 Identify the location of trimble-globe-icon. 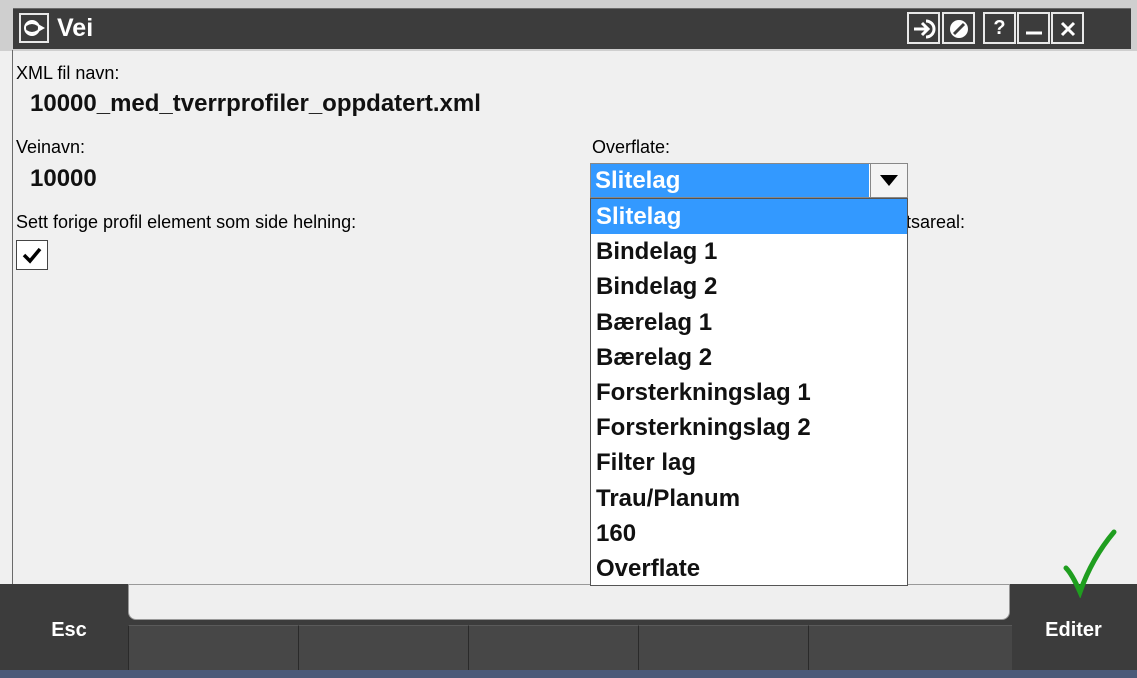
(34, 28).